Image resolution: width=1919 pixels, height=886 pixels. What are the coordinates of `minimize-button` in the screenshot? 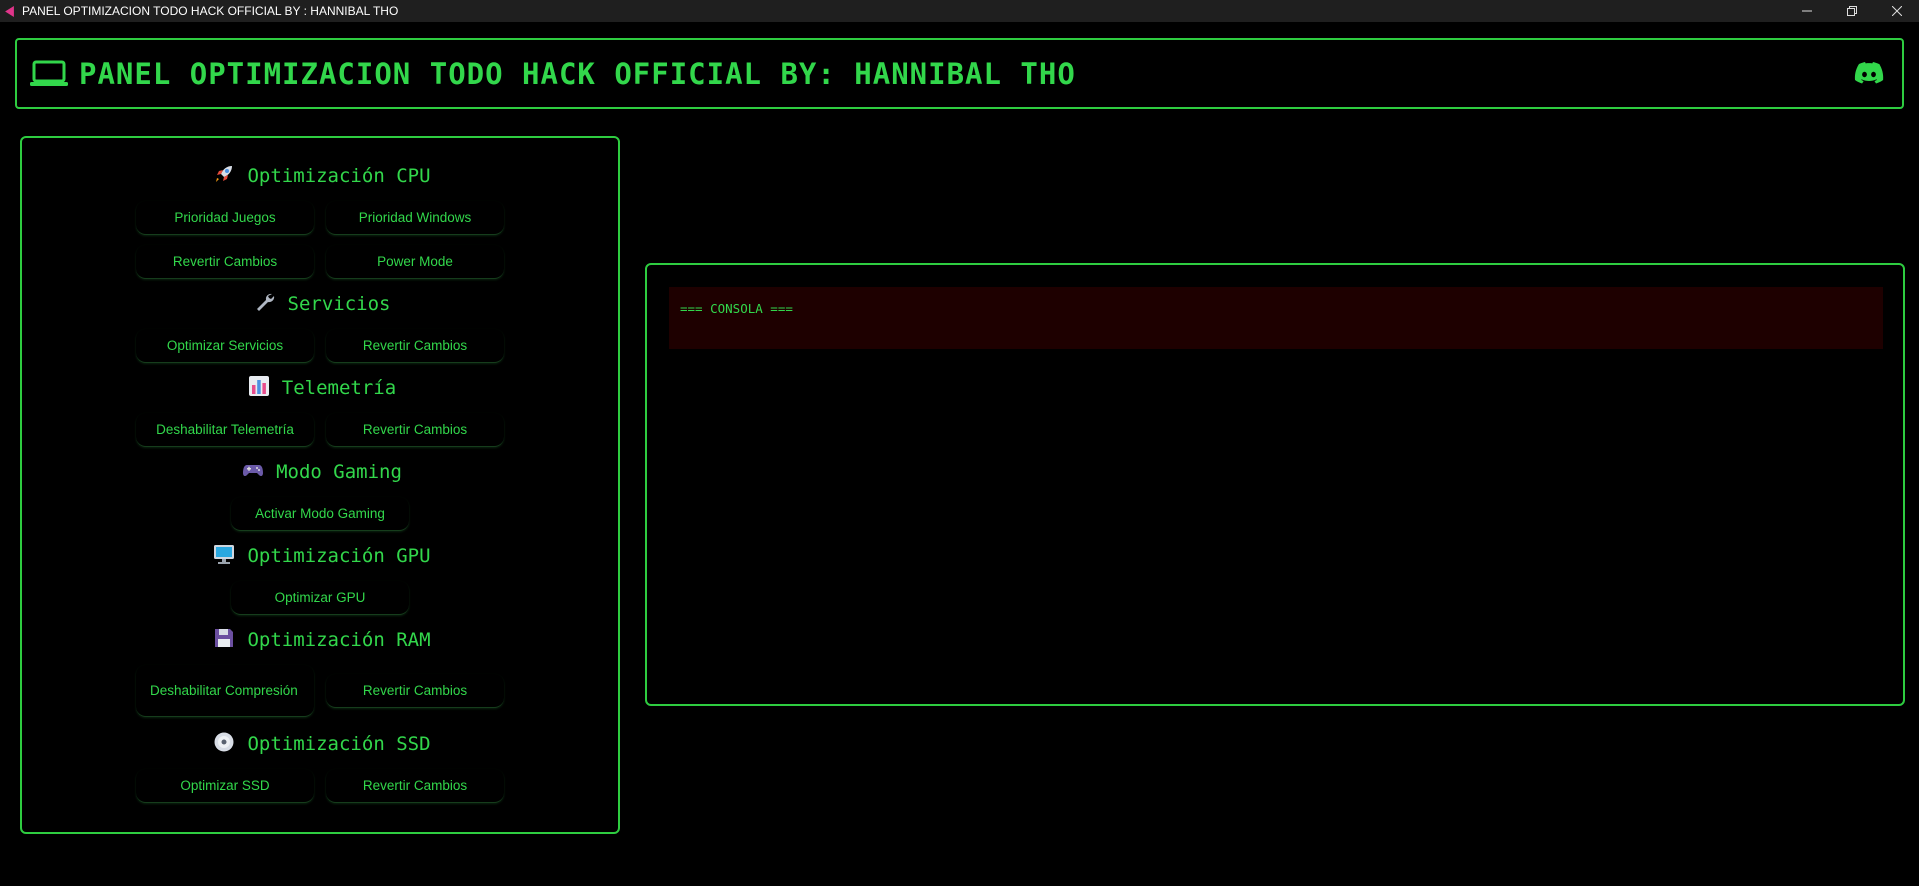 It's located at (1806, 11).